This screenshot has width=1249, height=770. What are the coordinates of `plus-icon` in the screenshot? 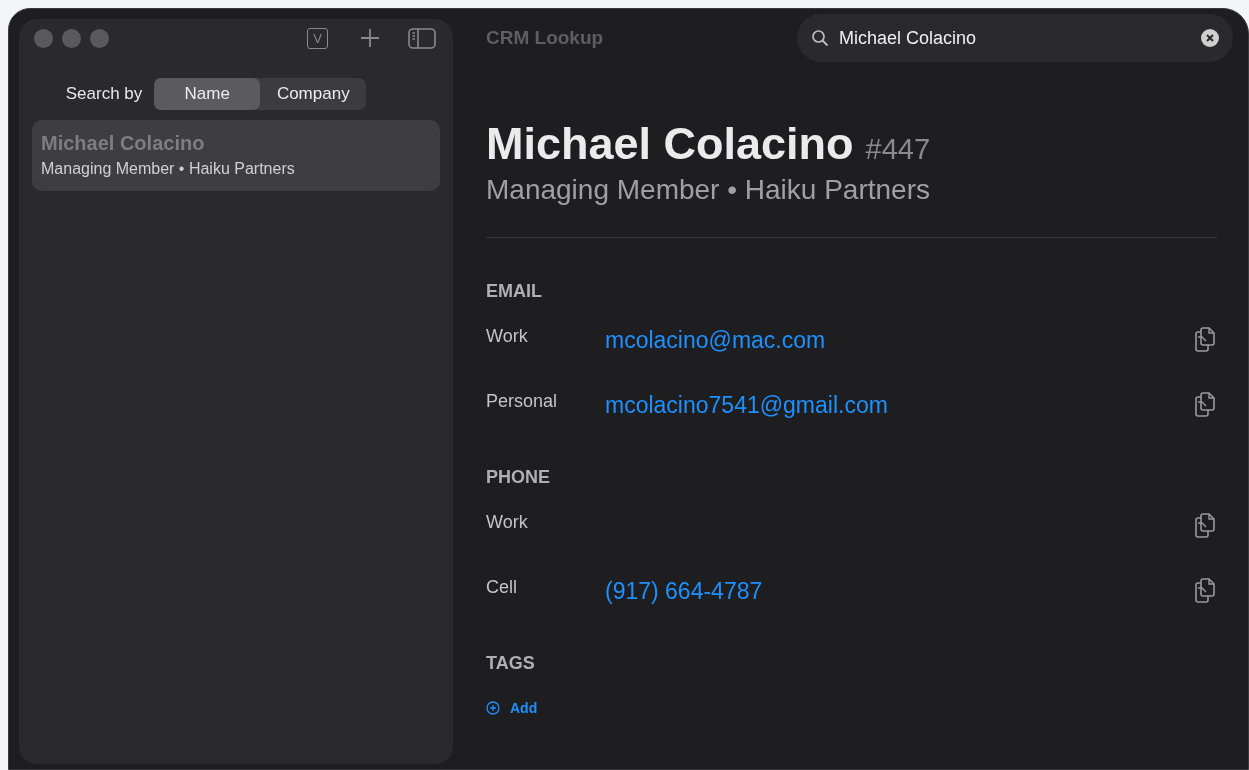 It's located at (370, 38).